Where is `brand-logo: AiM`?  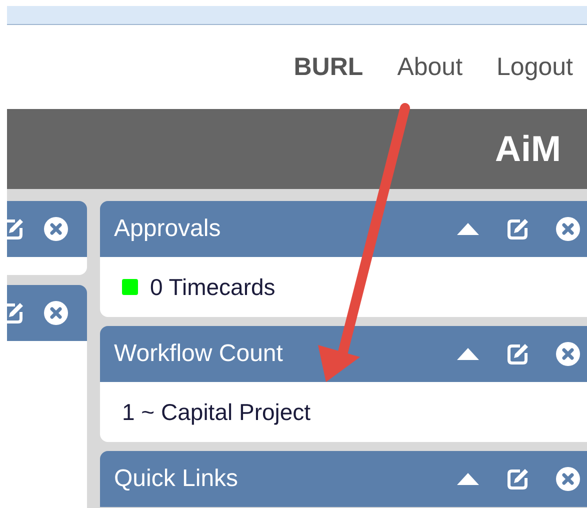 brand-logo: AiM is located at coordinates (528, 149).